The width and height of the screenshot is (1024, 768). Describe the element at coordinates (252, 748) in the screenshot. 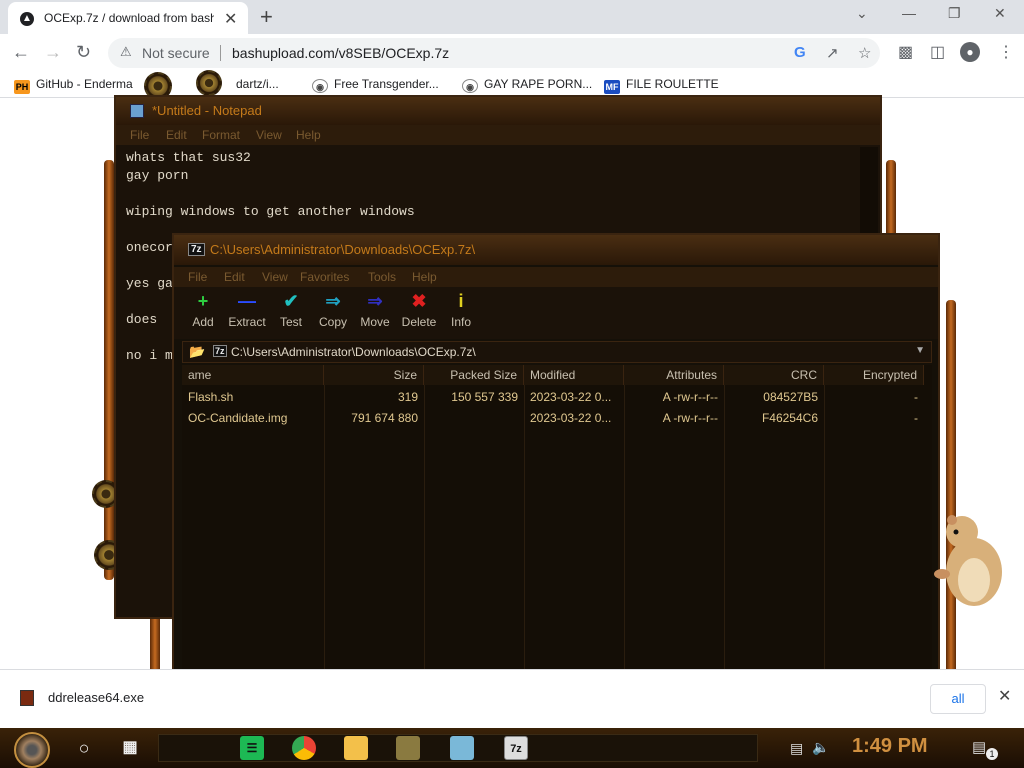

I see `spotify-icon: ☰` at that location.